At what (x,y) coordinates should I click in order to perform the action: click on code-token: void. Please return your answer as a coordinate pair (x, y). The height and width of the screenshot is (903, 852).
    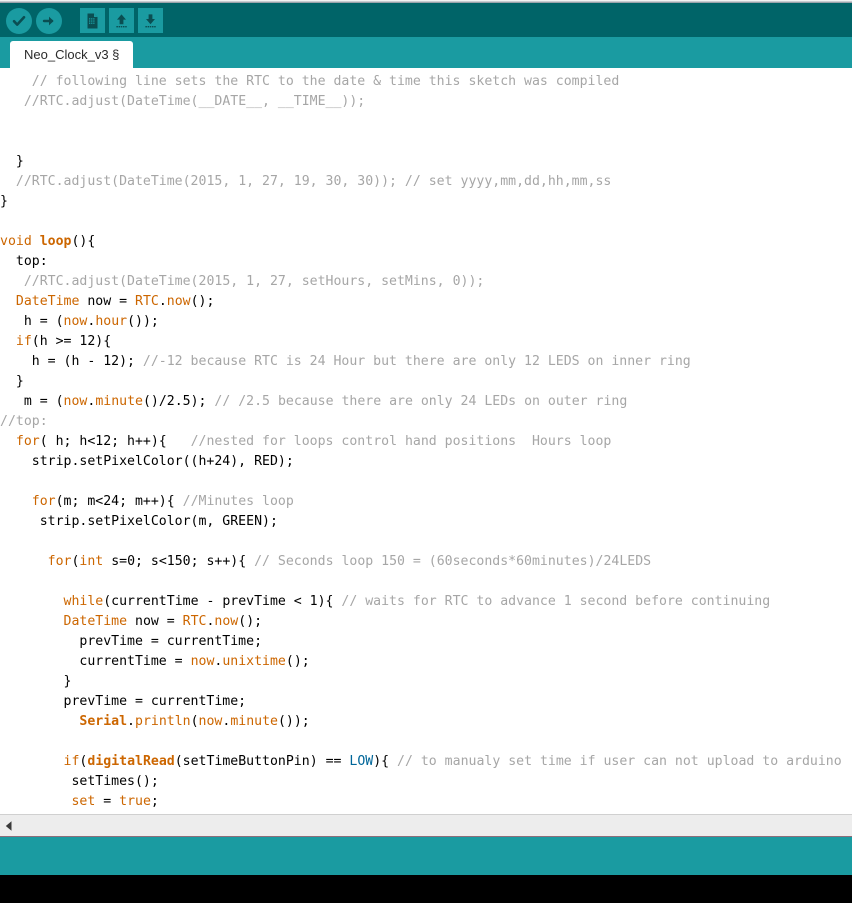
    Looking at the image, I should click on (20, 241).